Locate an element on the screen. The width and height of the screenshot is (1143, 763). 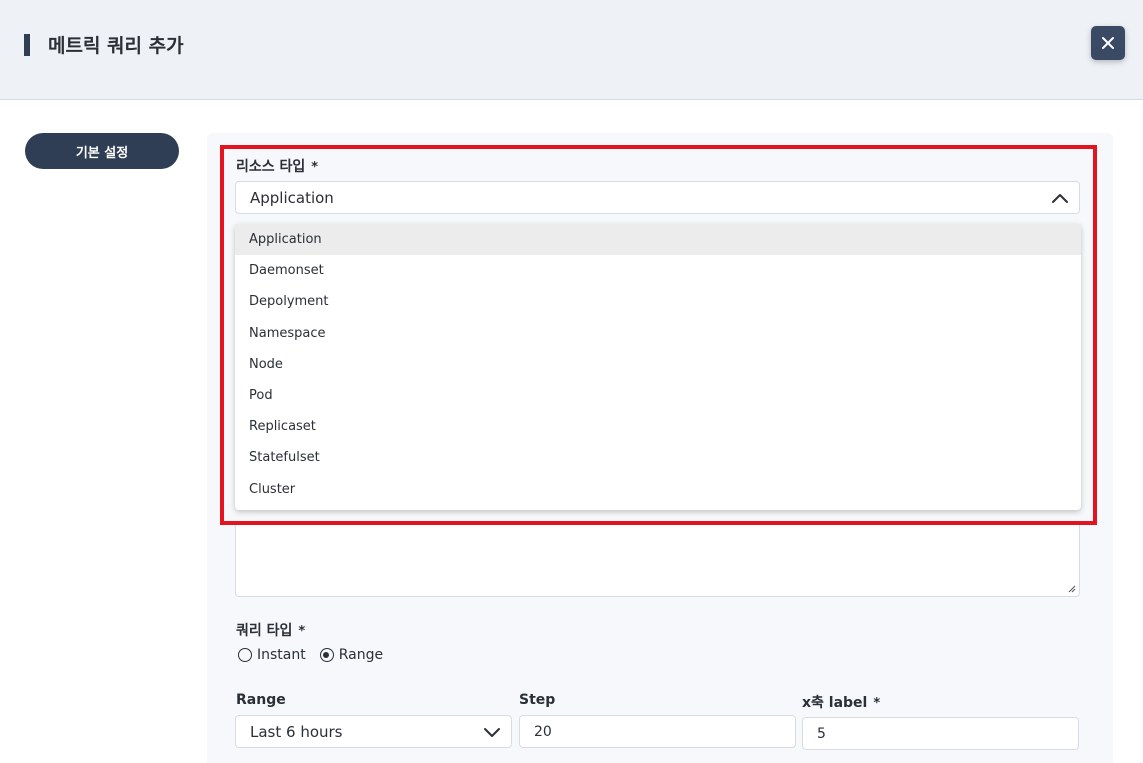
dropdown-option-application: Application is located at coordinates (658, 240).